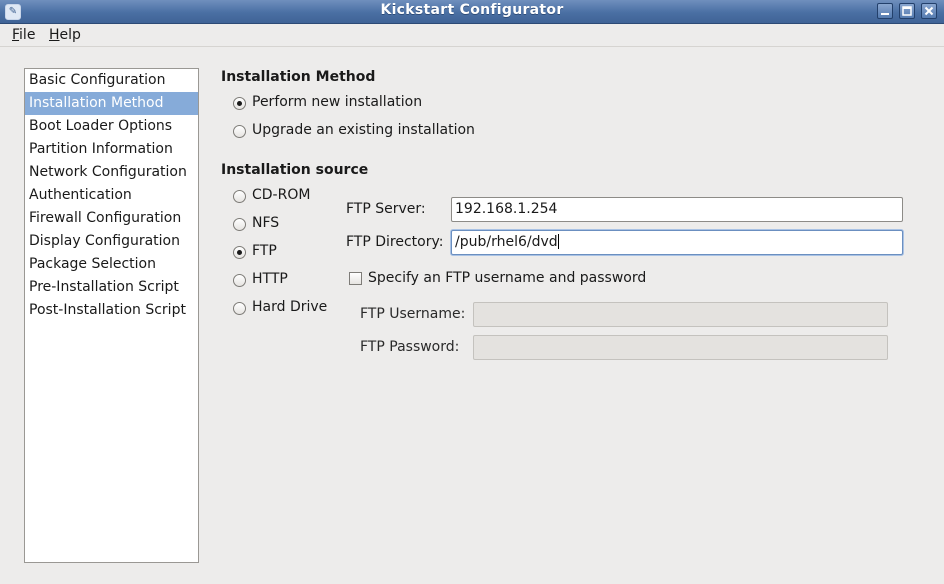  I want to click on sidebar-item-package-selection: Package Selection, so click(111, 264).